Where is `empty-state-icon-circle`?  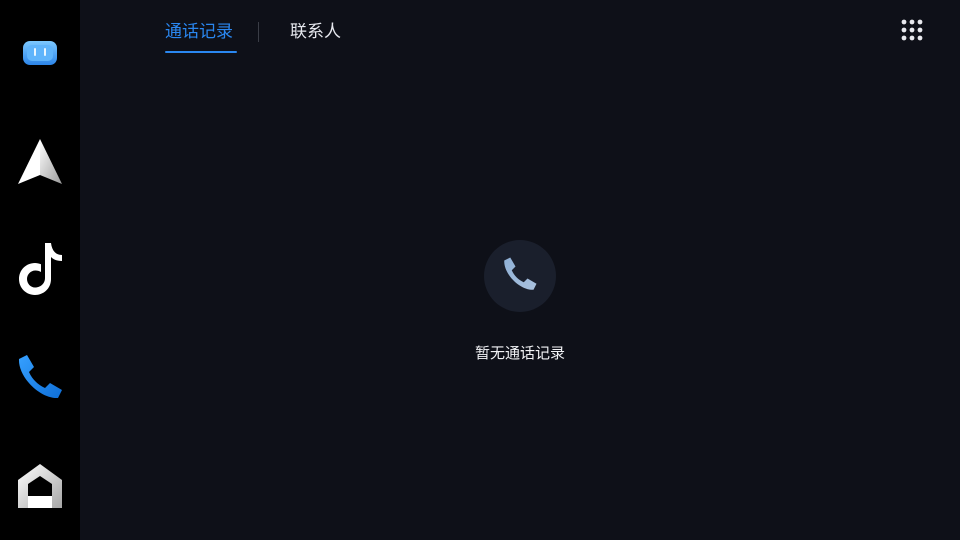 empty-state-icon-circle is located at coordinates (520, 276).